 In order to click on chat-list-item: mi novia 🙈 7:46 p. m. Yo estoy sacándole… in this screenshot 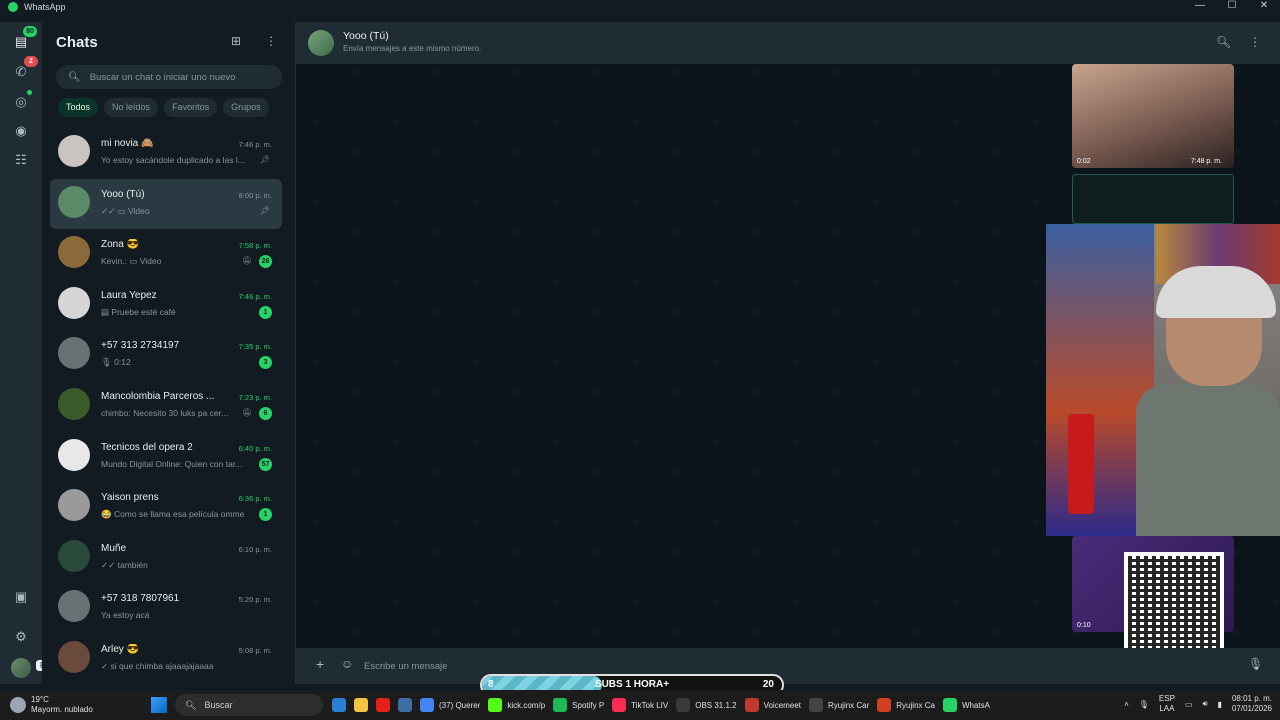, I will do `click(166, 153)`.